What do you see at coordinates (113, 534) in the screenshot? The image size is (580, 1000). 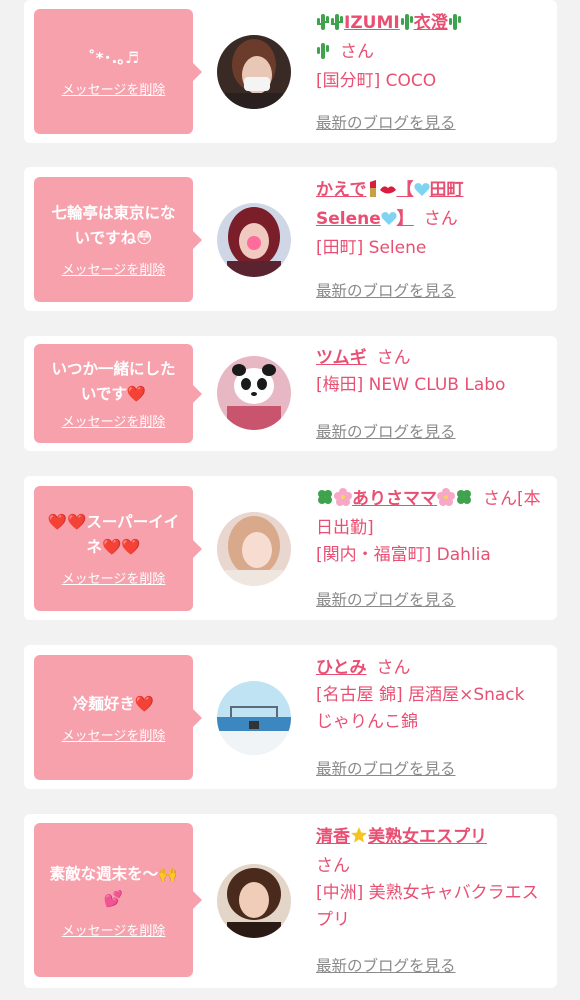 I see `message-text: ❤️❤️スーパーイイネ❤️❤️` at bounding box center [113, 534].